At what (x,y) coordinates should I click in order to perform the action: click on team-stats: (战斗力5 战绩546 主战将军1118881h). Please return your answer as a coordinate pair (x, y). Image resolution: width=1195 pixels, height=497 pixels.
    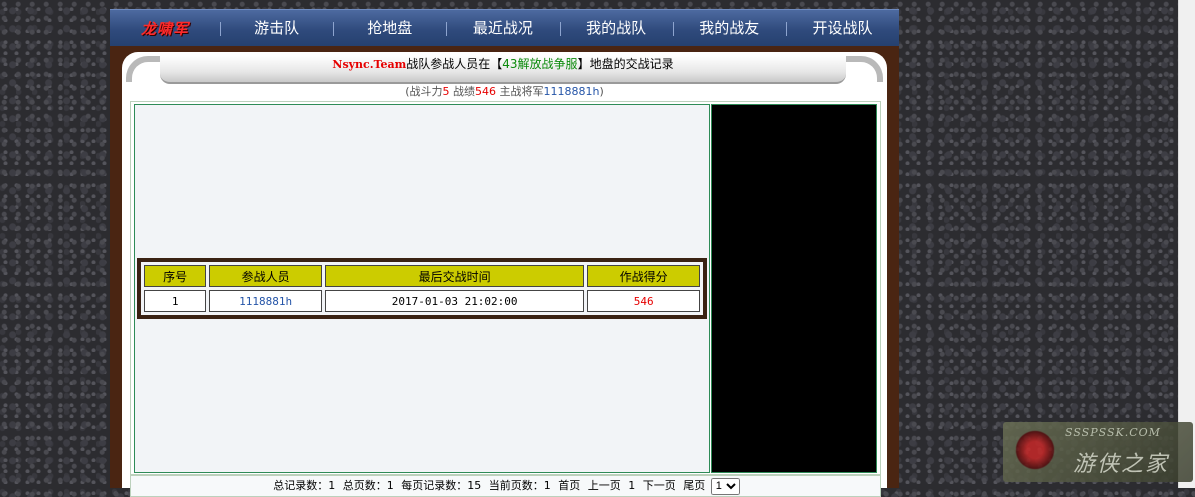
    Looking at the image, I should click on (504, 91).